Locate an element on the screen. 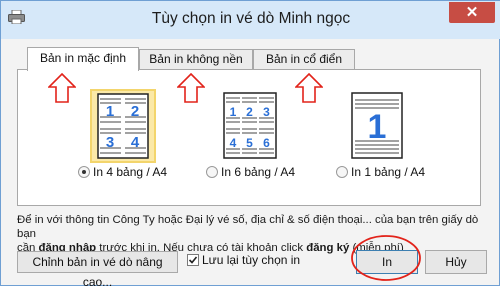  radio-selected-icon is located at coordinates (84, 172).